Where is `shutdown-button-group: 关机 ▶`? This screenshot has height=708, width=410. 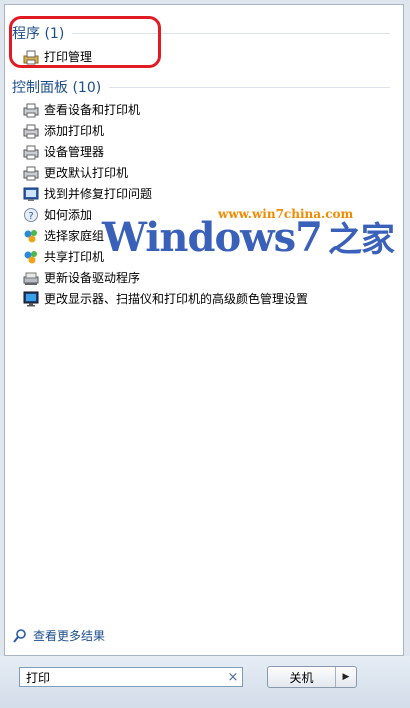 shutdown-button-group: 关机 ▶ is located at coordinates (312, 677).